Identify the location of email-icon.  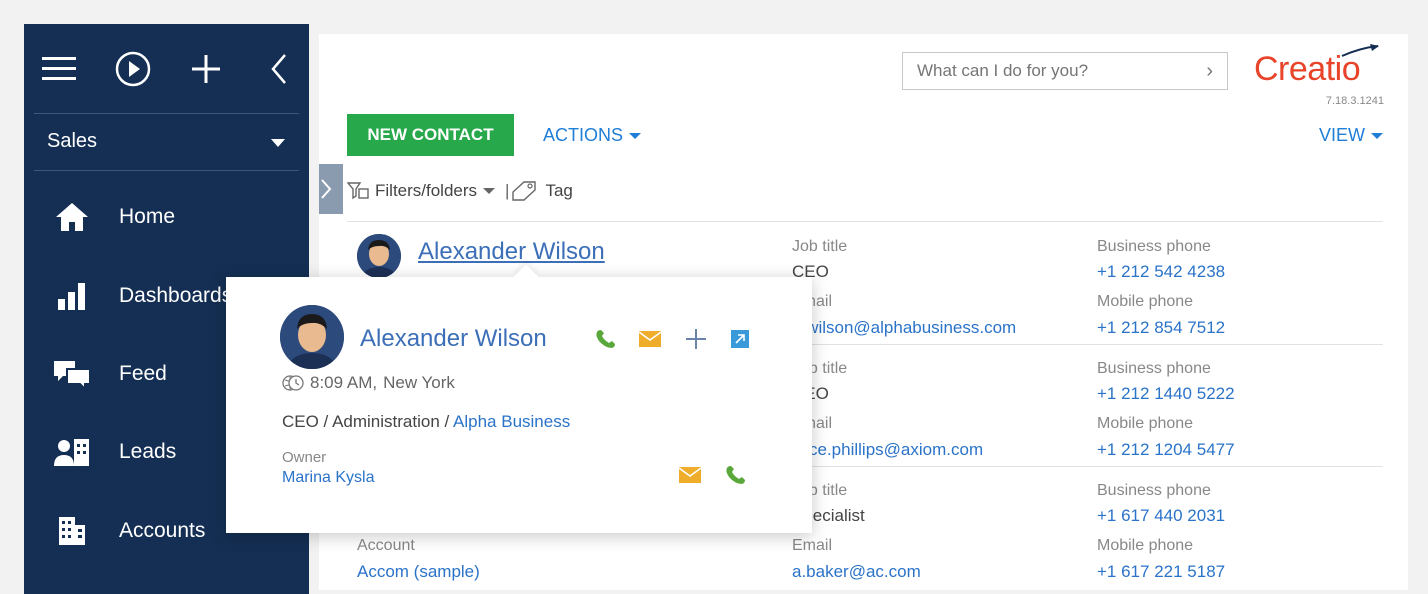
(650, 339).